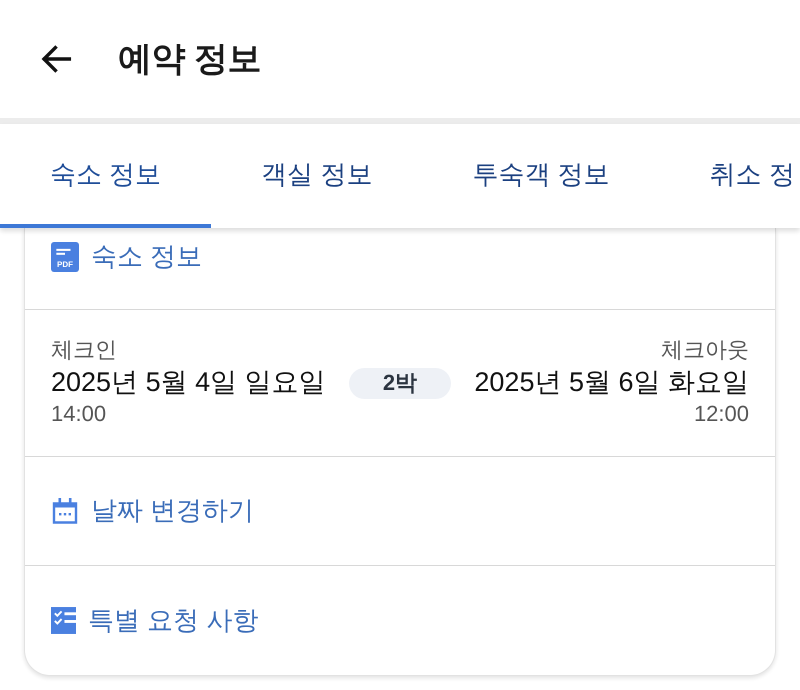  I want to click on check-out-date: 2025년 5월 6일 화요일, so click(611, 382).